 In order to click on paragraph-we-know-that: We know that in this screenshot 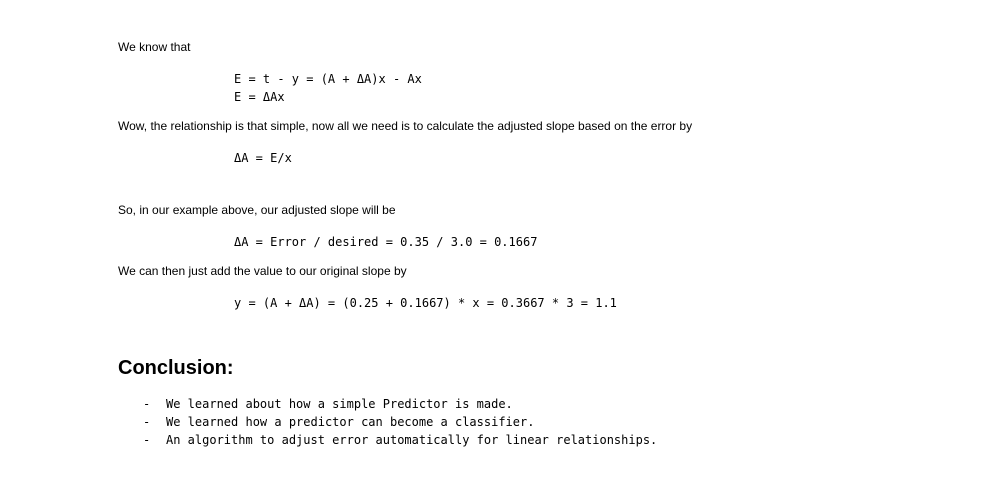, I will do `click(154, 47)`.